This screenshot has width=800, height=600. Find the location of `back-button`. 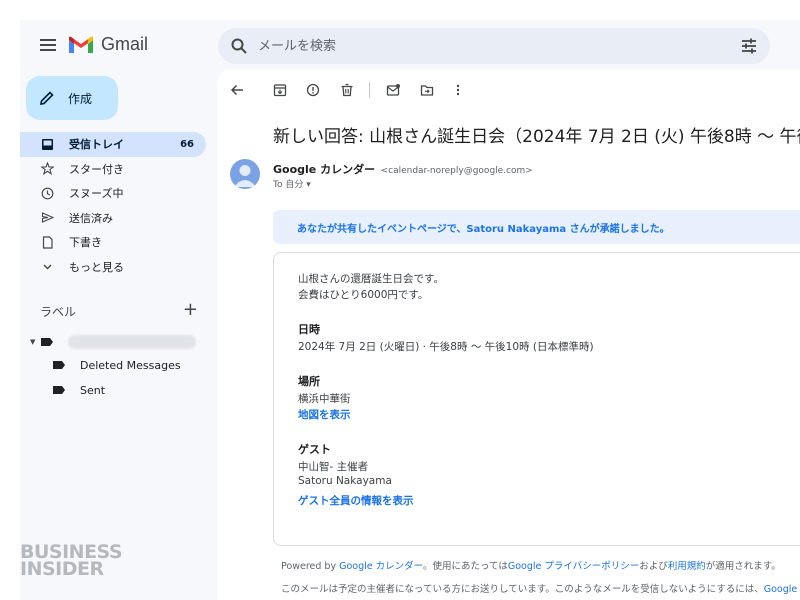

back-button is located at coordinates (237, 90).